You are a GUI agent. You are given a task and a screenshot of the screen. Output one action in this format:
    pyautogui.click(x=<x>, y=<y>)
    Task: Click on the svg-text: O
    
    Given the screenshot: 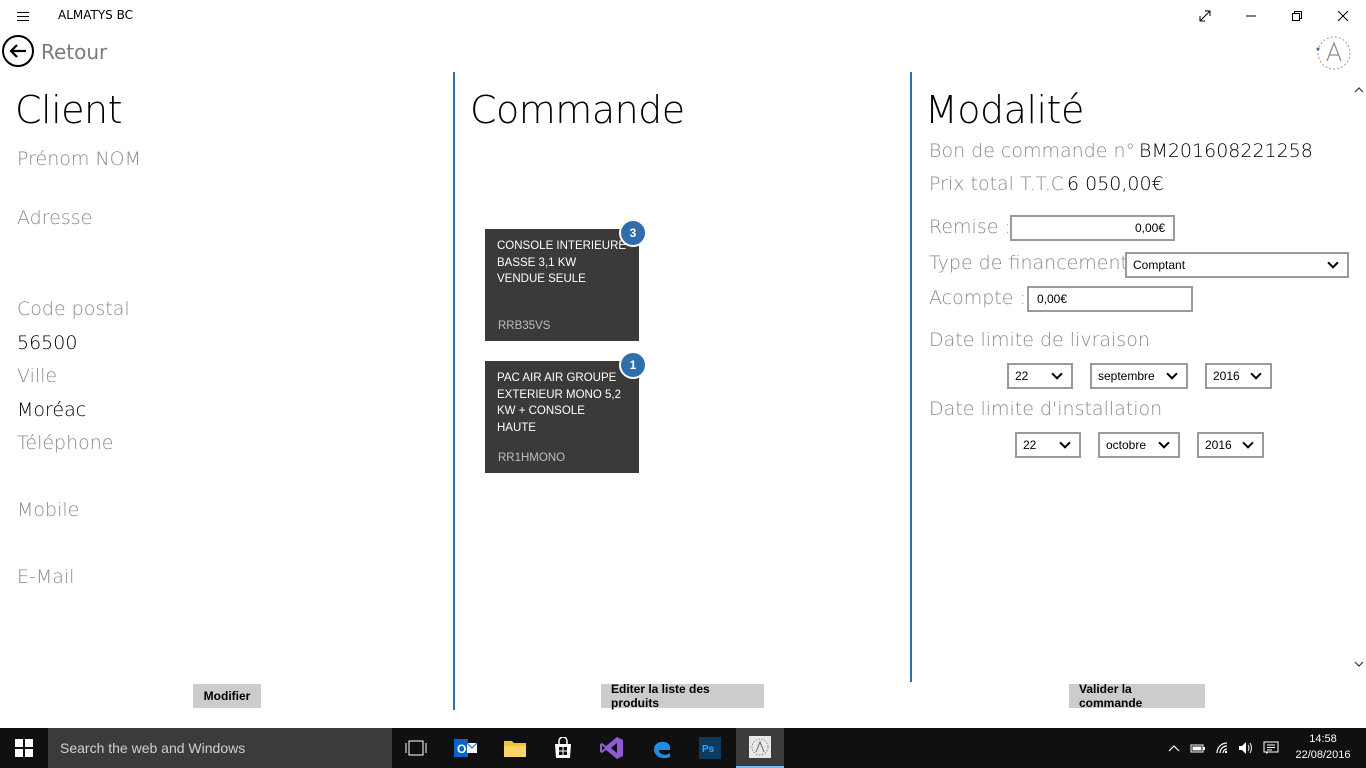 What is the action you would take?
    pyautogui.click(x=461, y=749)
    